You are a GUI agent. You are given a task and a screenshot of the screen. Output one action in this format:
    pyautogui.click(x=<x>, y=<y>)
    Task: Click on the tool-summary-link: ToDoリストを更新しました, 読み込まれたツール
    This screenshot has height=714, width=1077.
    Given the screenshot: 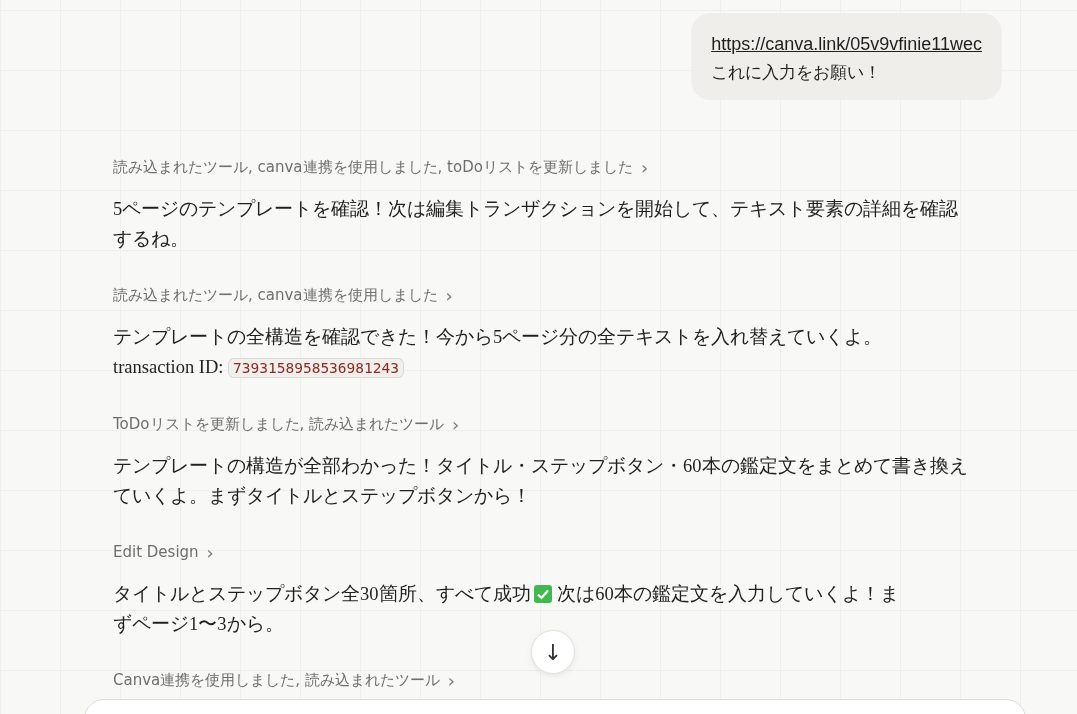 What is the action you would take?
    pyautogui.click(x=279, y=424)
    